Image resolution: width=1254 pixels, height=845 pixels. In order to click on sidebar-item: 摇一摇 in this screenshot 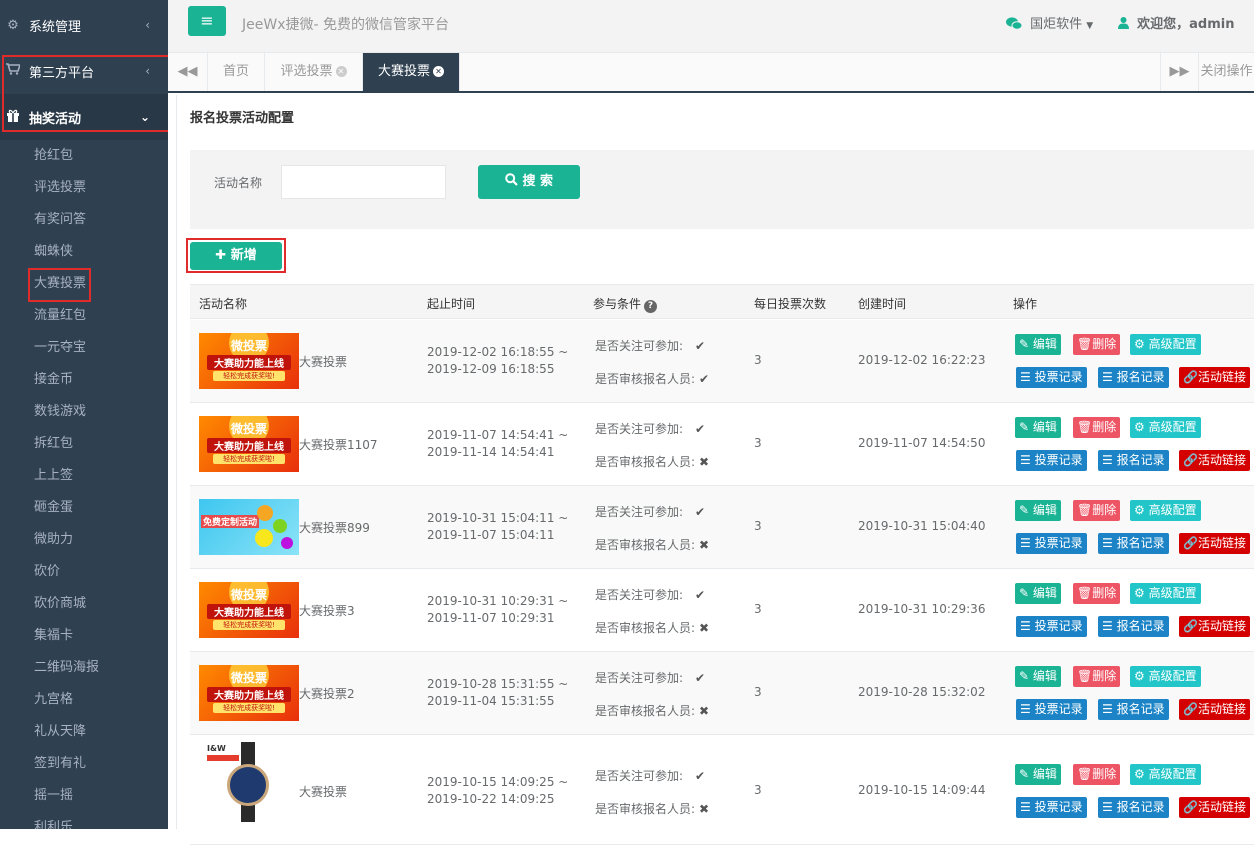, I will do `click(53, 796)`.